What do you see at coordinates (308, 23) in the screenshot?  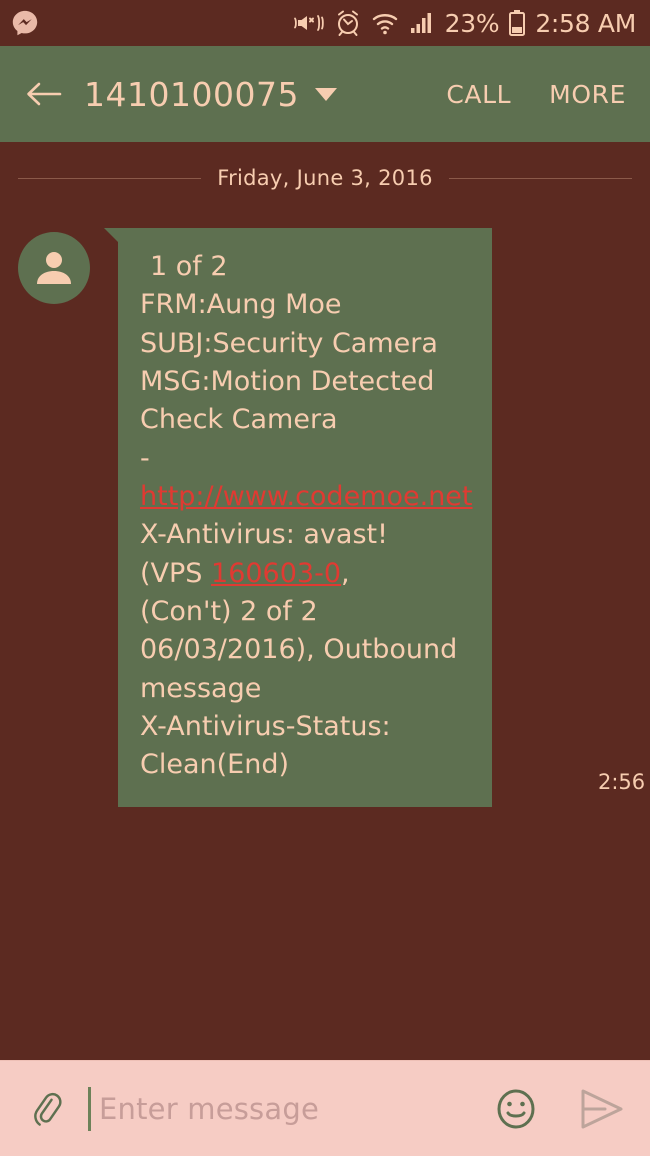 I see `mute-vibrate-icon` at bounding box center [308, 23].